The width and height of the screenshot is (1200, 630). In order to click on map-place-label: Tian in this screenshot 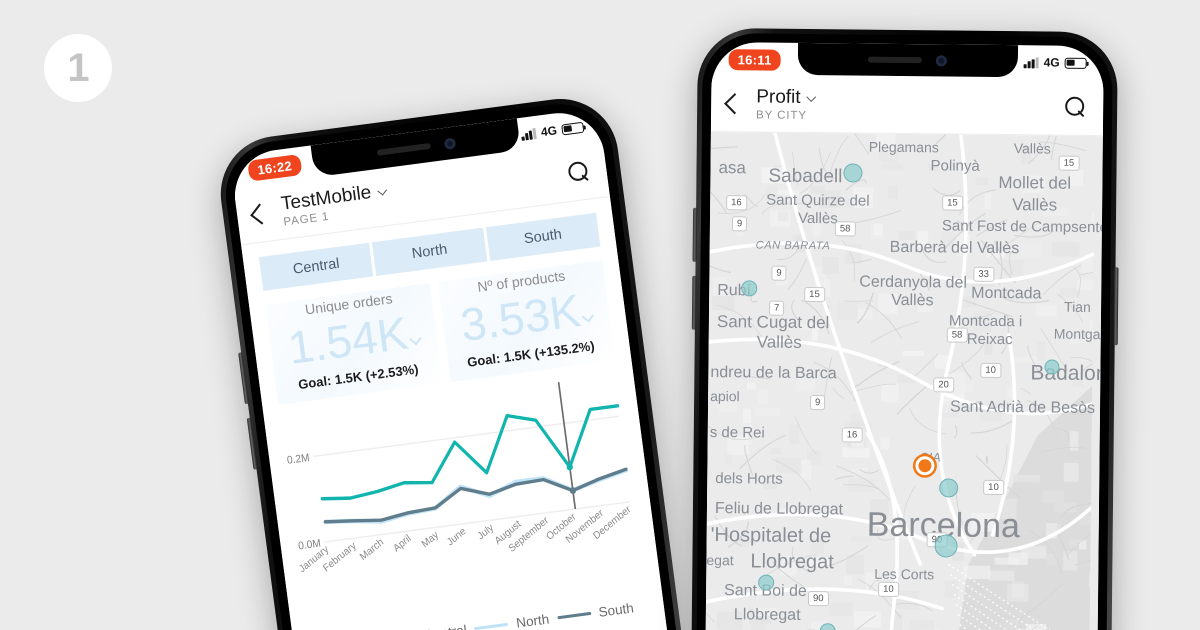, I will do `click(1077, 306)`.